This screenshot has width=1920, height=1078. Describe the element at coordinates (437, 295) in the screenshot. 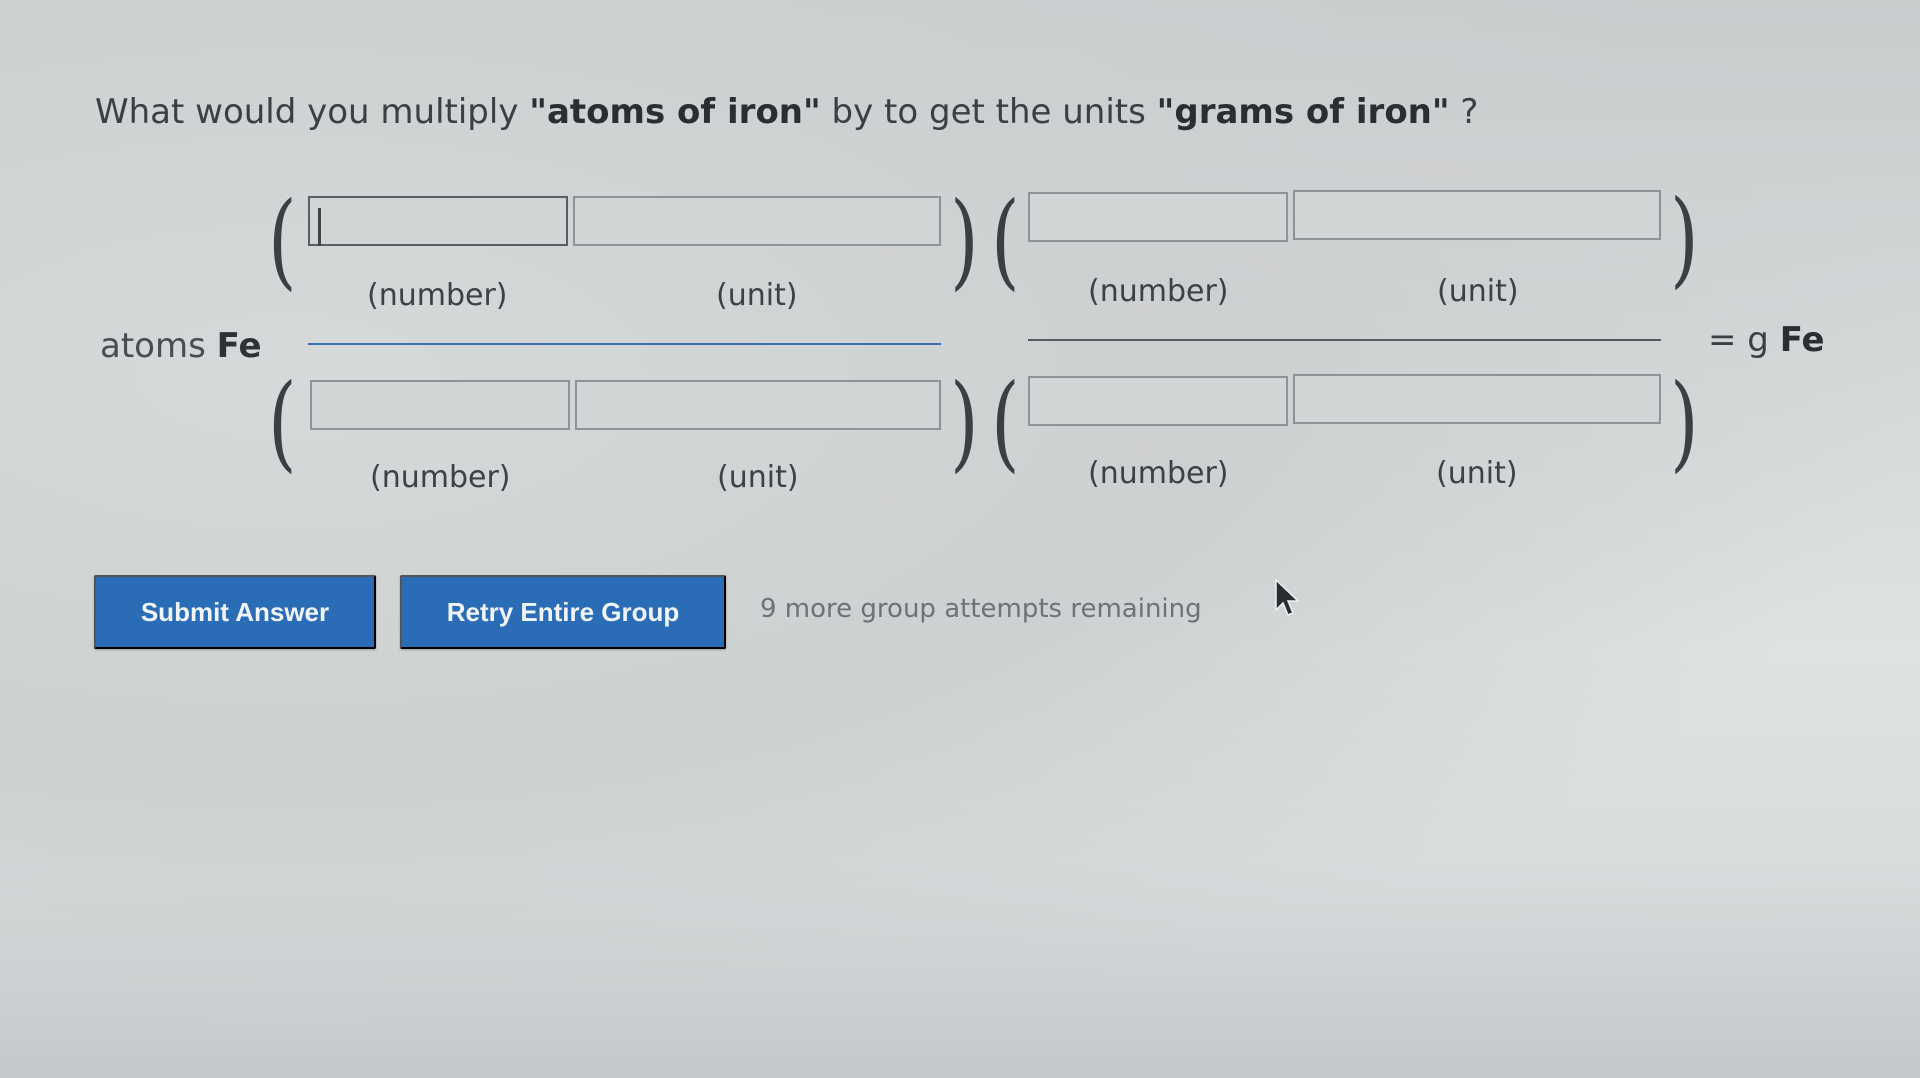

I see `factor1-numerator-number-label: (number)` at that location.